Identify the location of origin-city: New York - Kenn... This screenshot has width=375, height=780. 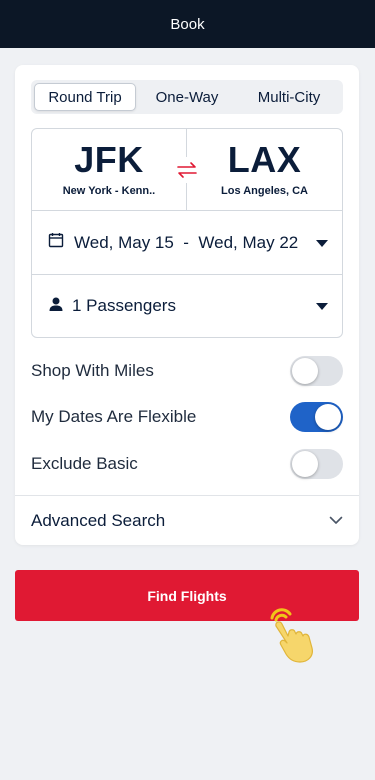
(109, 191).